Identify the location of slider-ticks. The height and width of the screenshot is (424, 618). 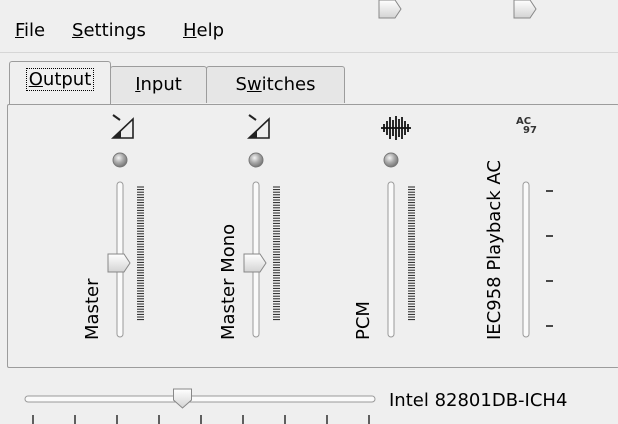
(549, 258).